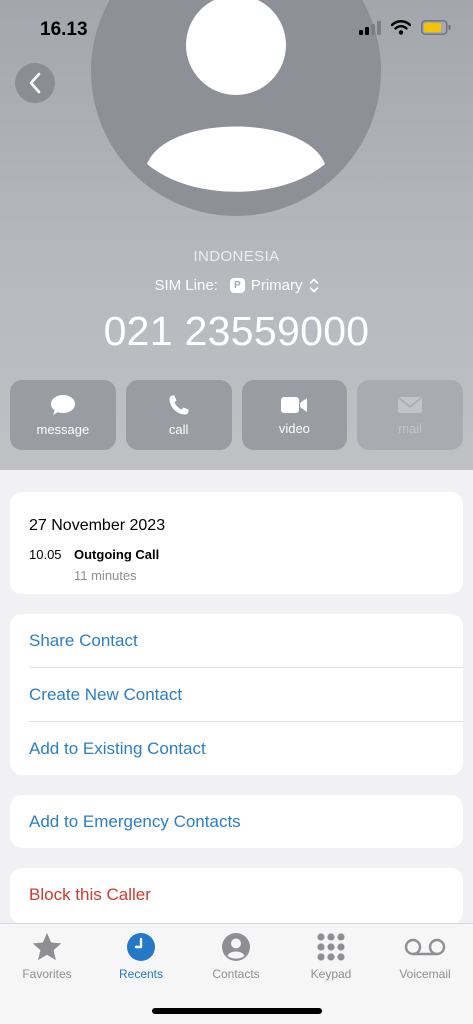 The width and height of the screenshot is (473, 1024). What do you see at coordinates (236, 28) in the screenshot?
I see `status-bar: 16.13` at bounding box center [236, 28].